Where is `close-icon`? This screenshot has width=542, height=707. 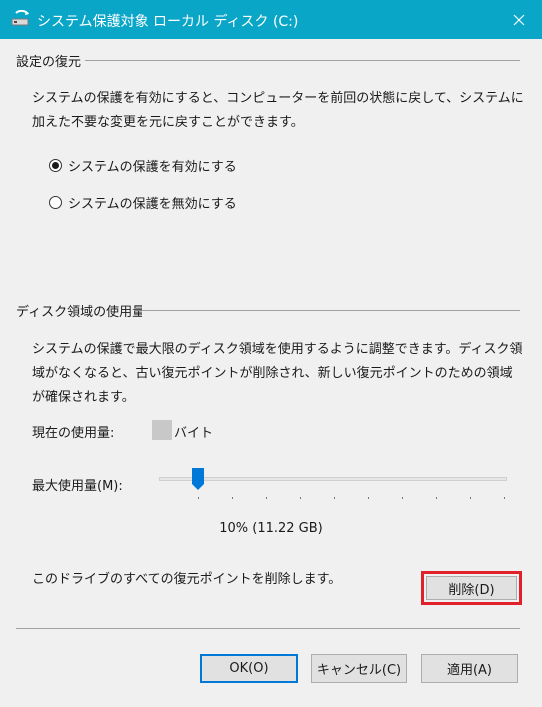 close-icon is located at coordinates (519, 19).